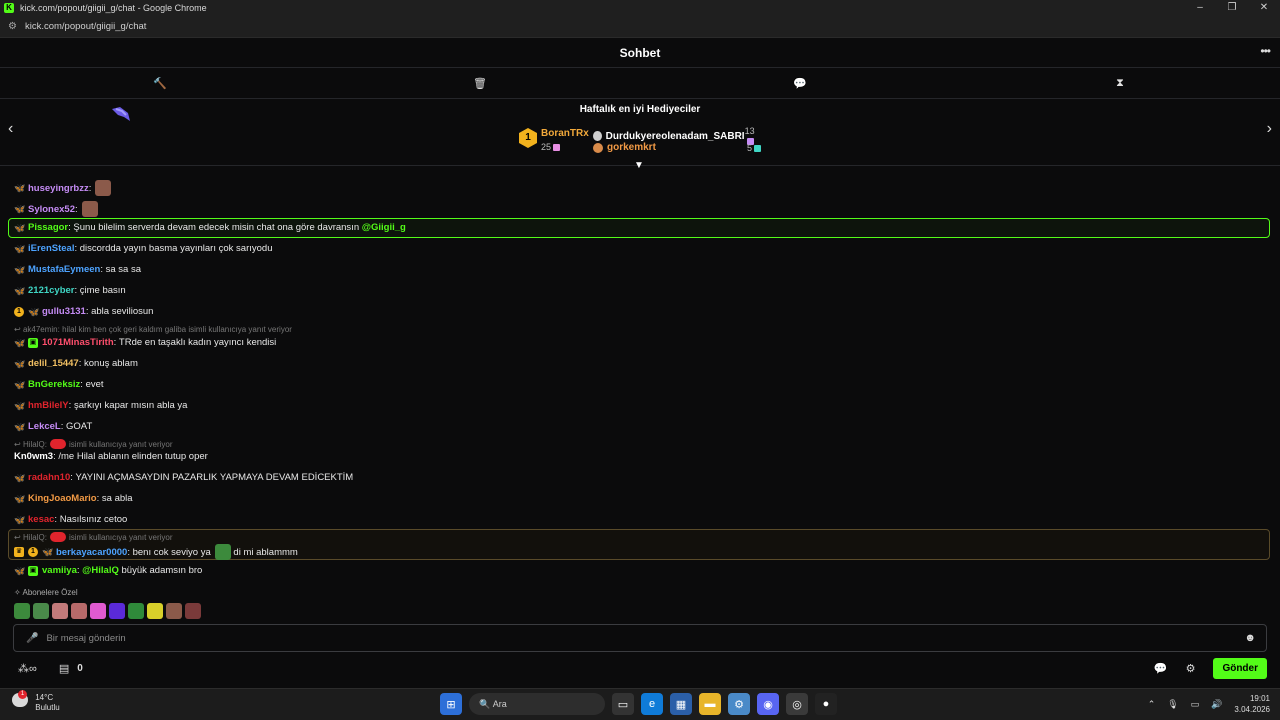 This screenshot has height=720, width=1280. What do you see at coordinates (480, 83) in the screenshot?
I see `clear-chat-button: 🗑` at bounding box center [480, 83].